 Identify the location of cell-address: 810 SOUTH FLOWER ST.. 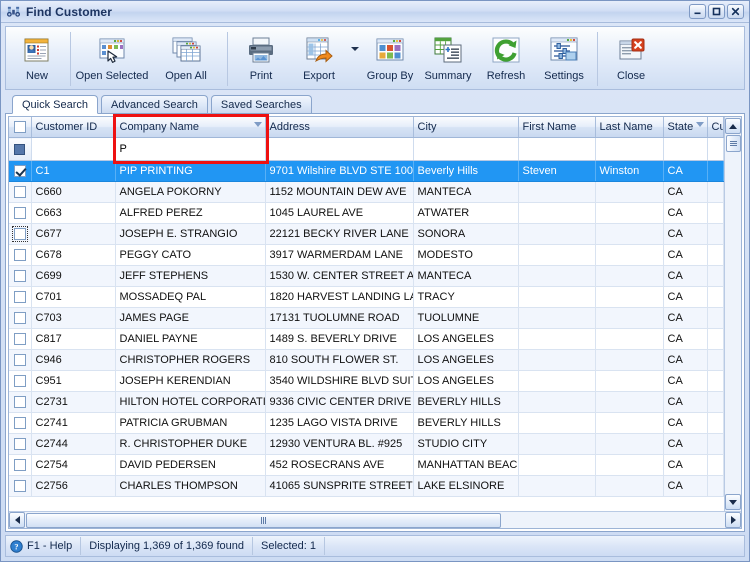
(339, 360).